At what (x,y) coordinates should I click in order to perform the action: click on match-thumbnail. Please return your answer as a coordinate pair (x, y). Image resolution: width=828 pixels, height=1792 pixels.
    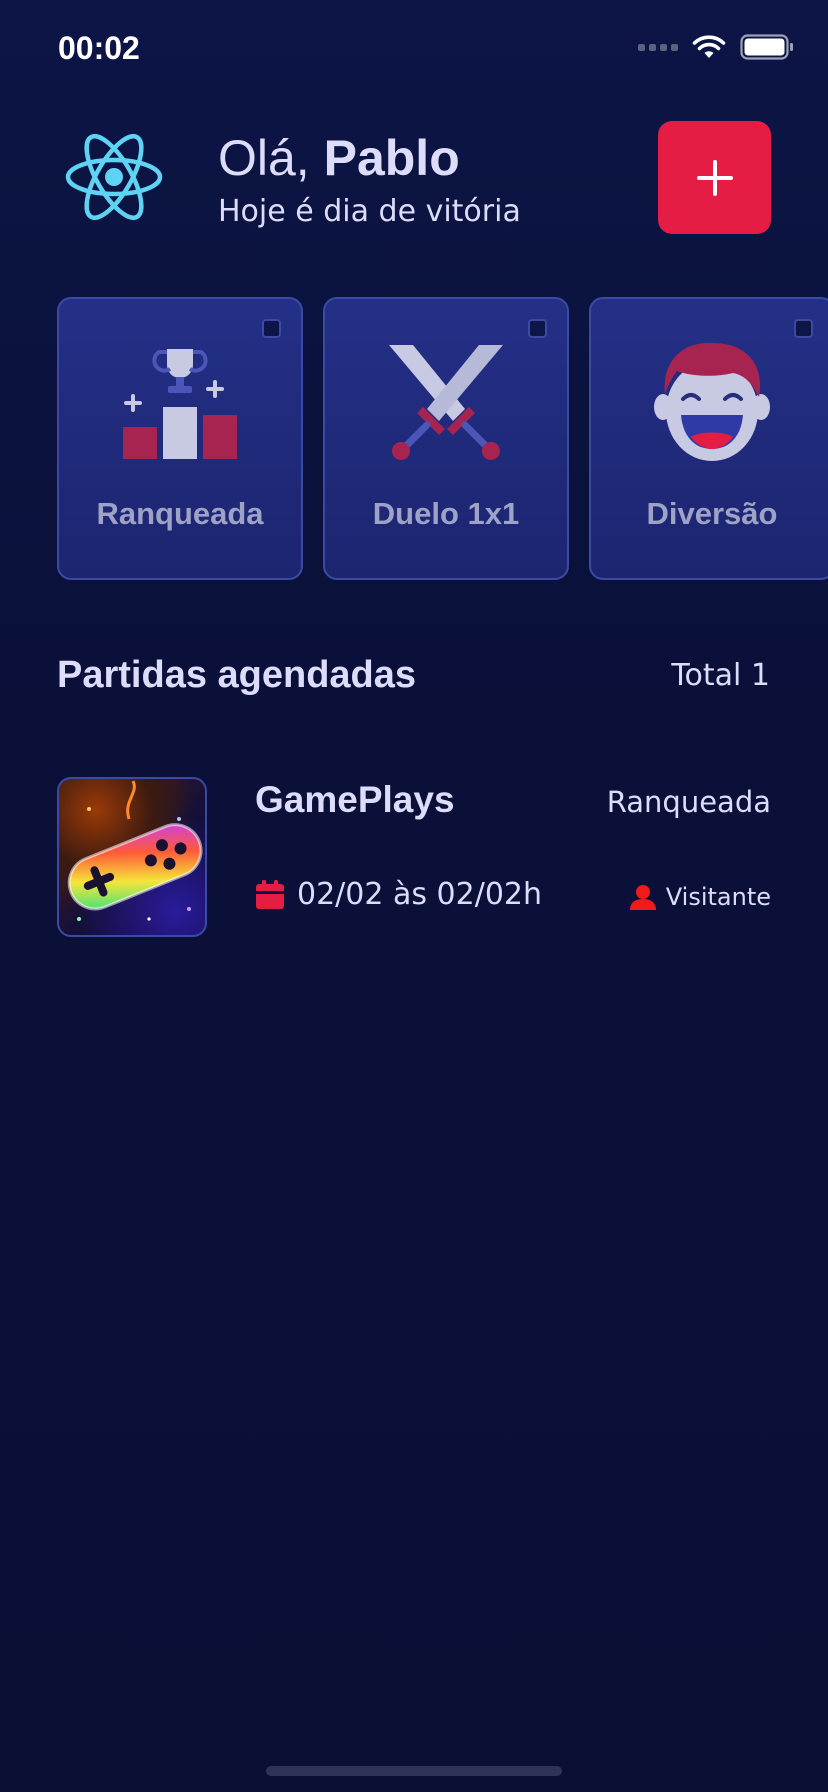
    Looking at the image, I should click on (132, 857).